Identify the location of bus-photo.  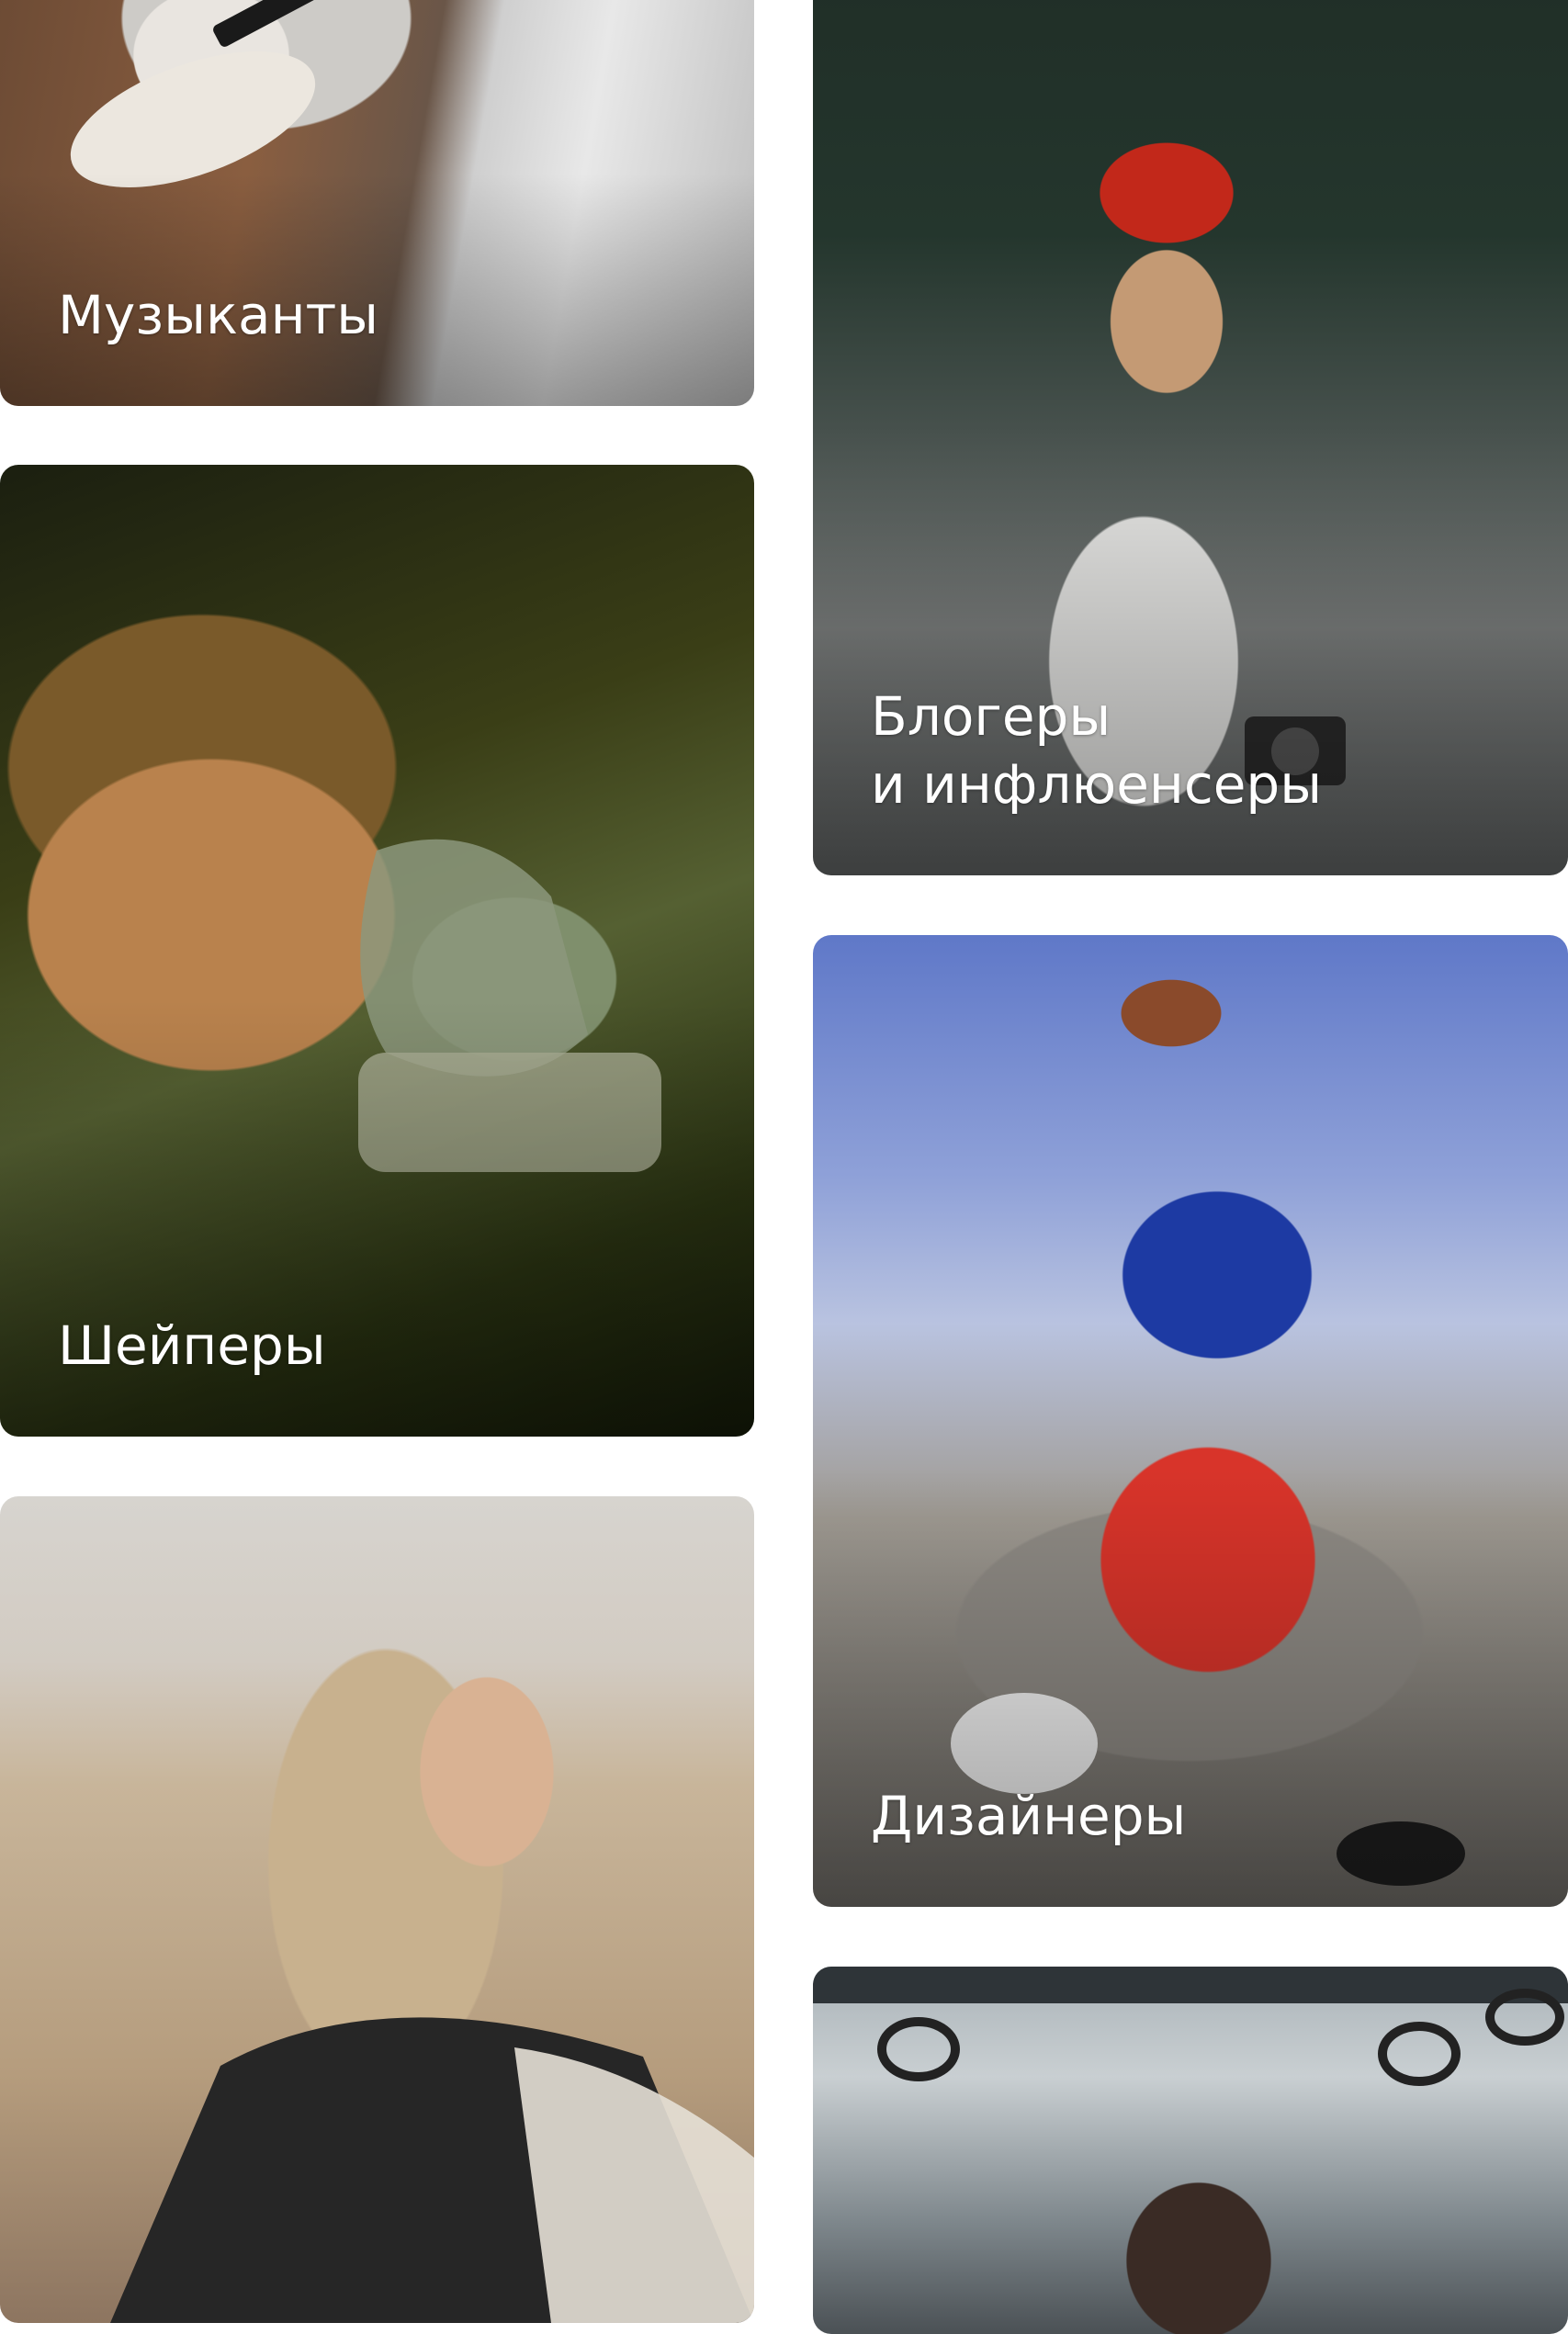
(1191, 2150).